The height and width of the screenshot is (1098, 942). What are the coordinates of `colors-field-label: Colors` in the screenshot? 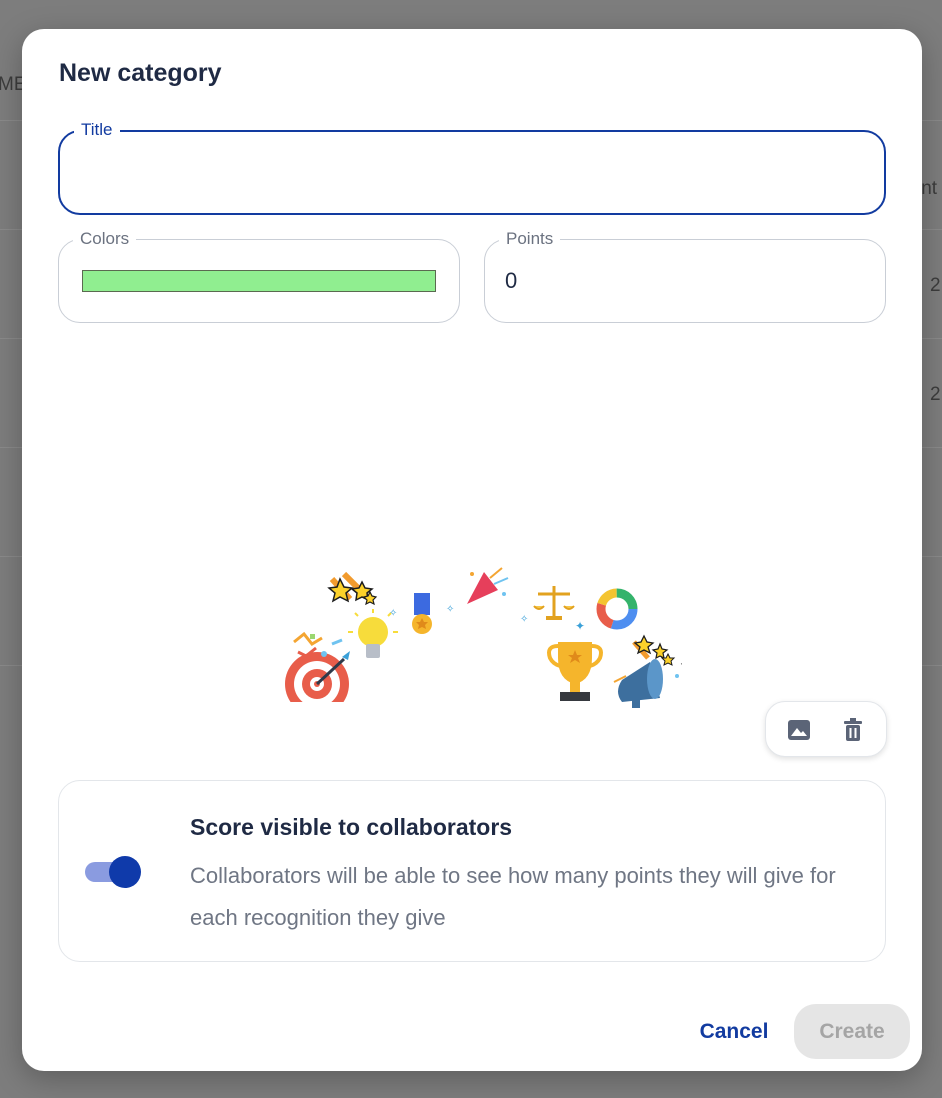 It's located at (105, 239).